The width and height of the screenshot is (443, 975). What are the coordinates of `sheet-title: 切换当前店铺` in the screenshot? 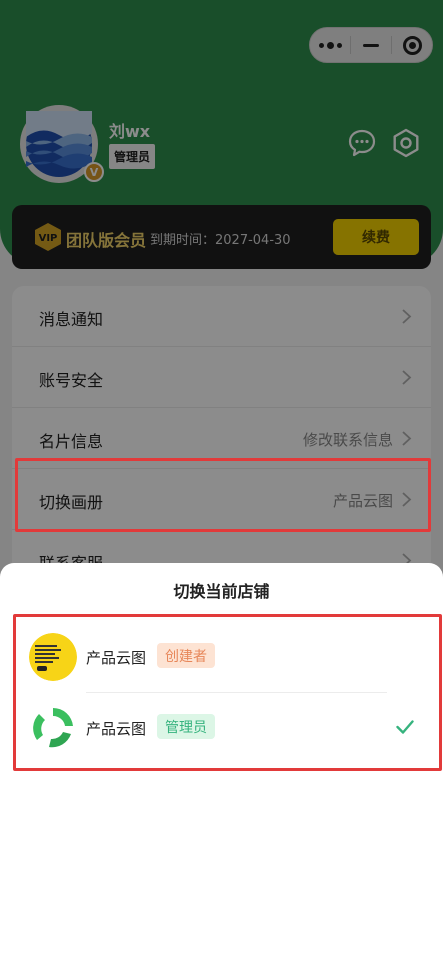 It's located at (221, 591).